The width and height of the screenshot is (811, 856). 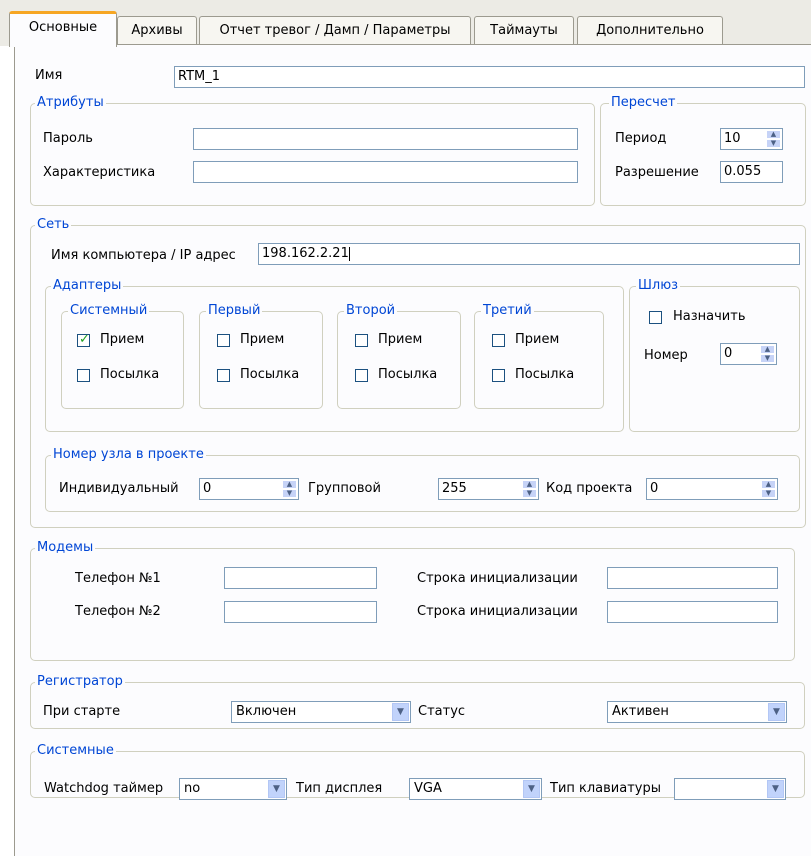 I want to click on node-title: Номер узла в проекте, so click(x=128, y=455).